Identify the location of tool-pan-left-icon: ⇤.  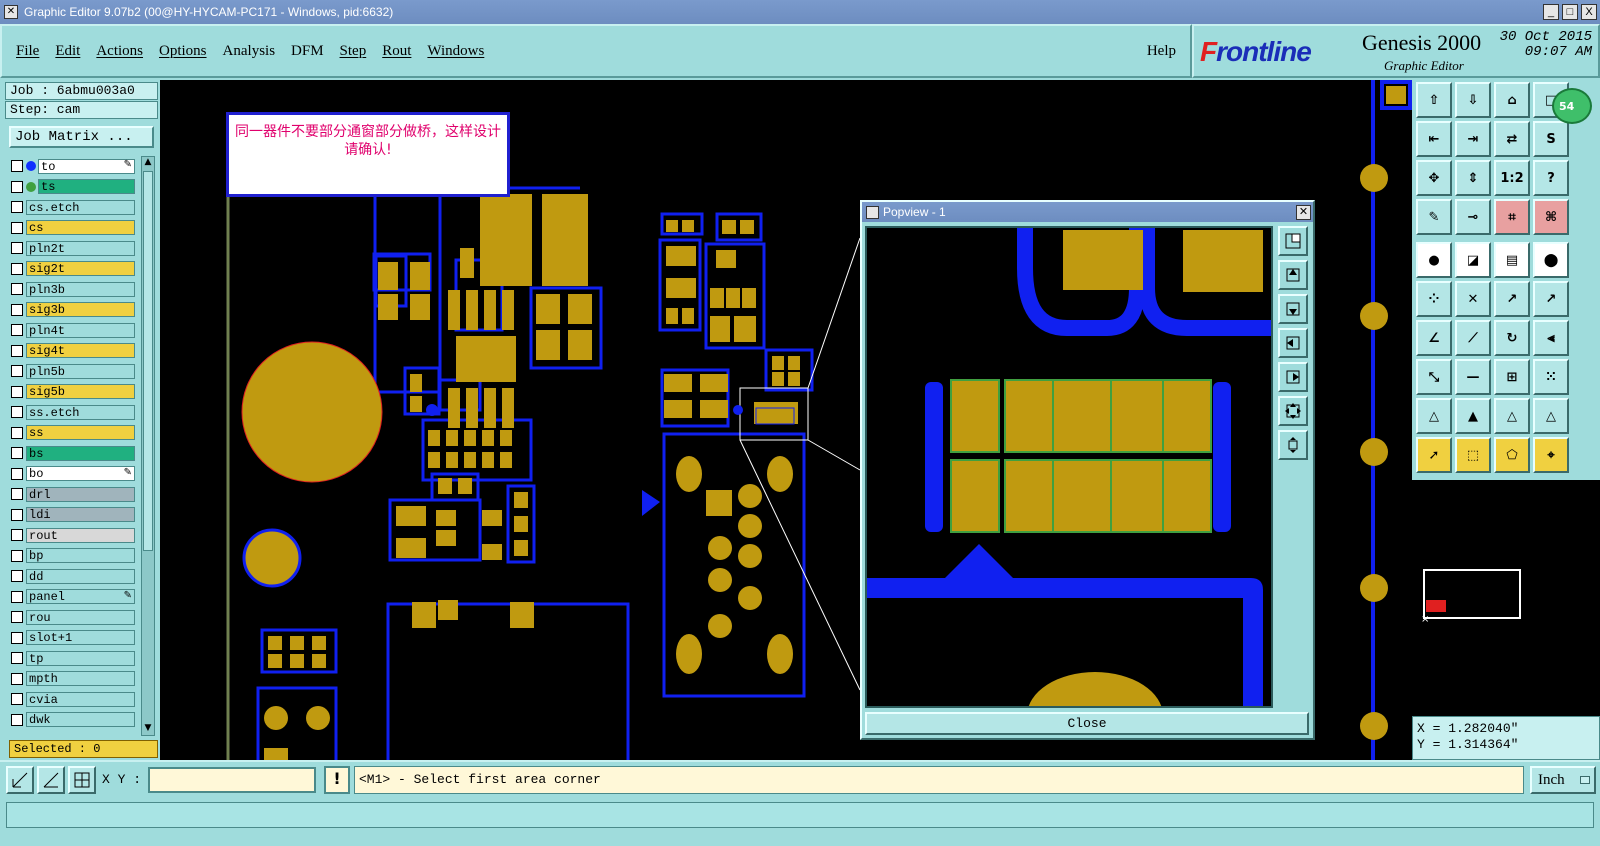
(1434, 139).